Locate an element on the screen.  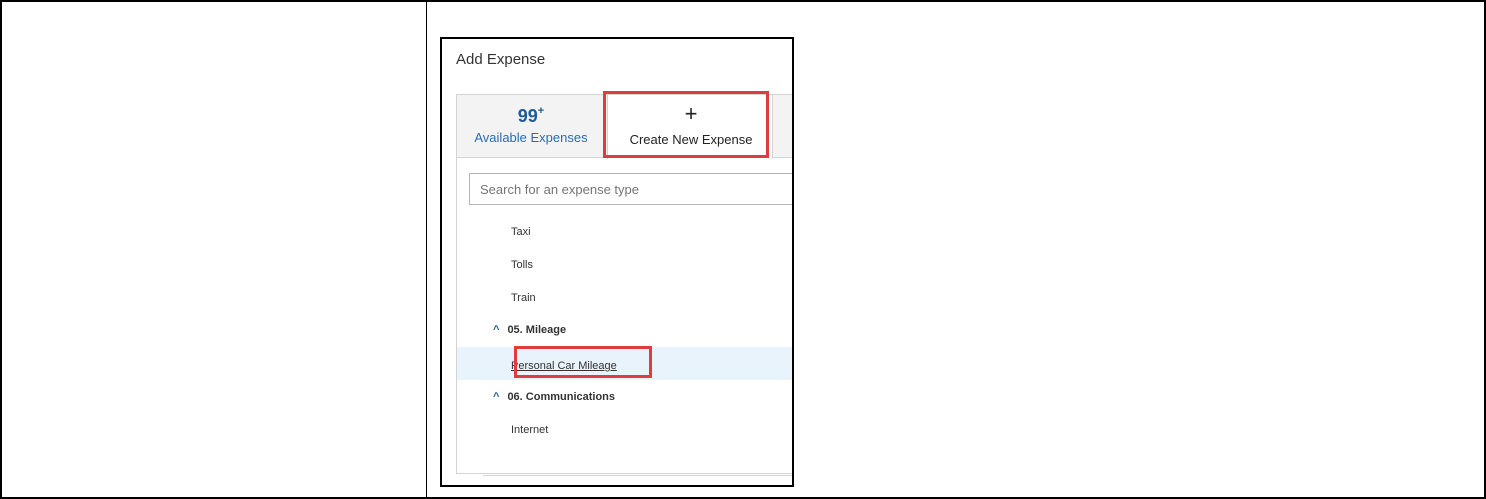
list-item-taxi: Taxi is located at coordinates (521, 232).